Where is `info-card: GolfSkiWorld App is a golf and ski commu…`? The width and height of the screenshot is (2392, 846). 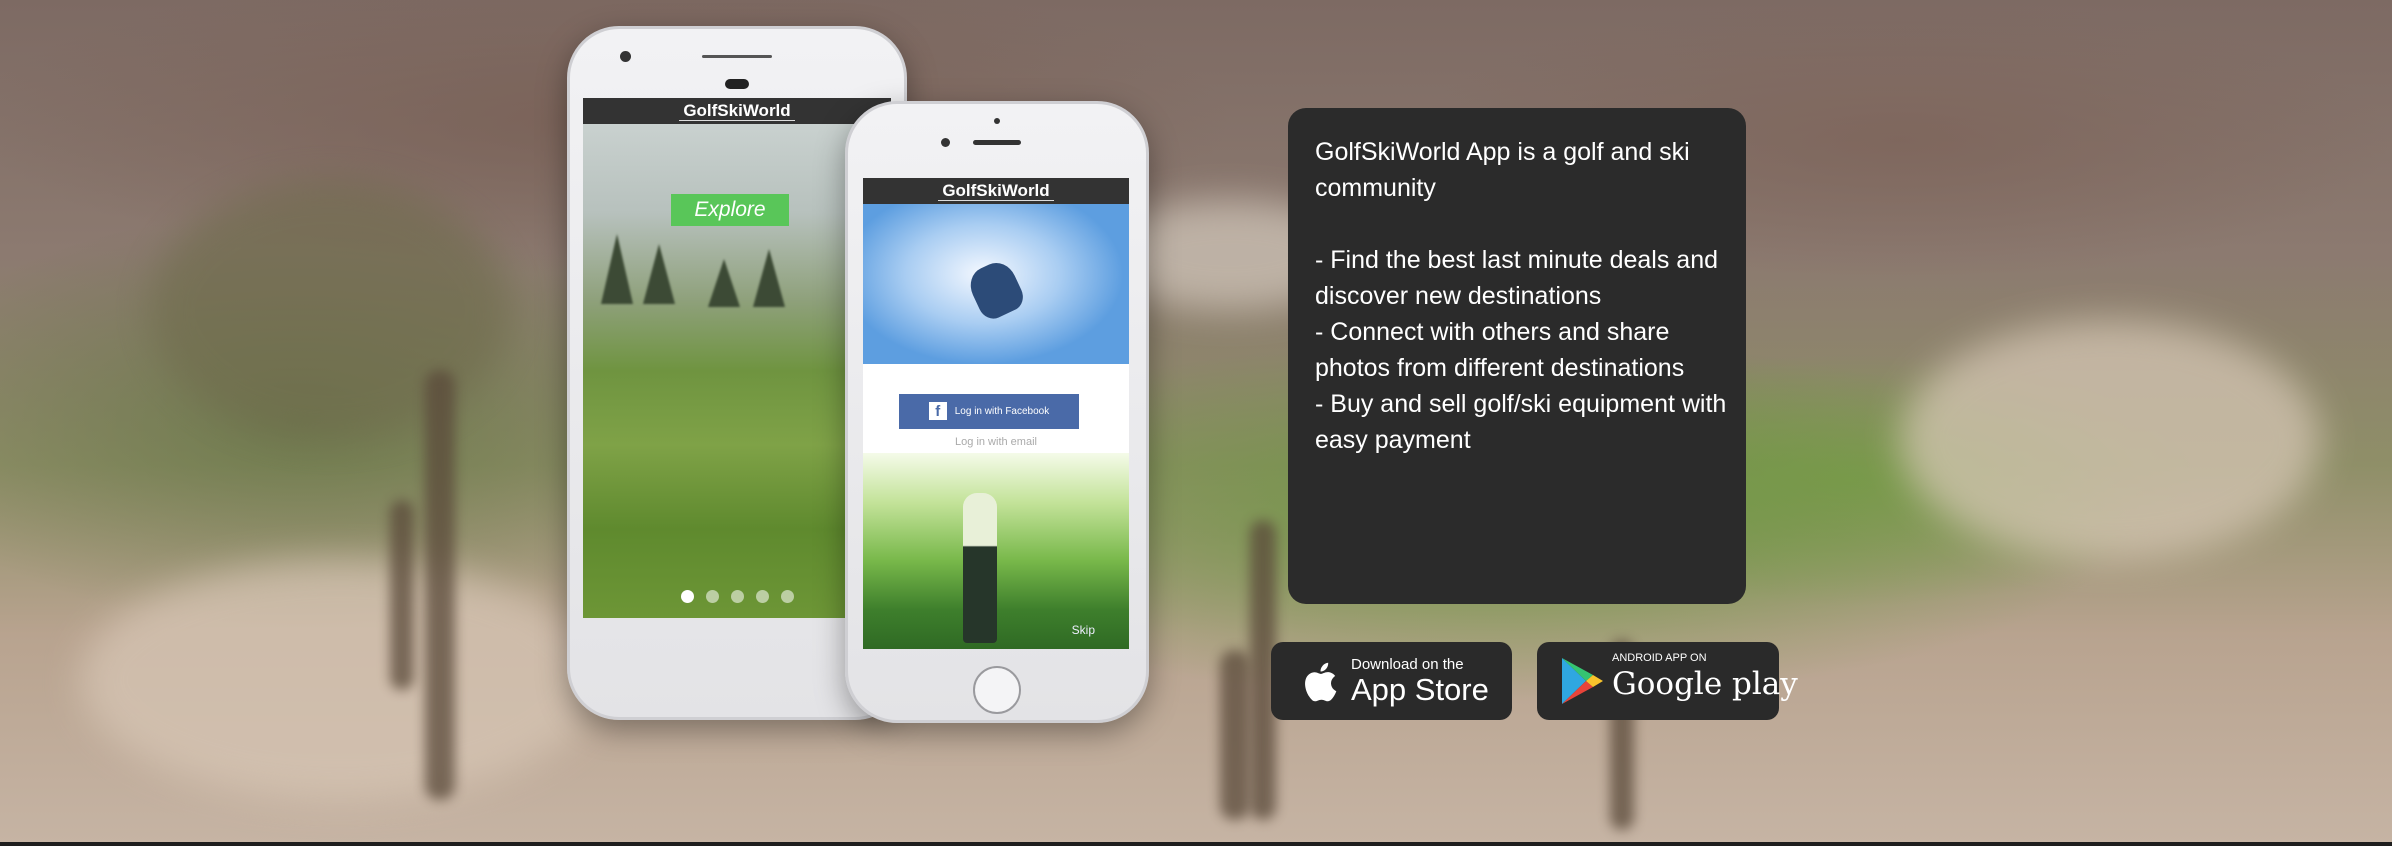 info-card: GolfSkiWorld App is a golf and ski commu… is located at coordinates (1517, 356).